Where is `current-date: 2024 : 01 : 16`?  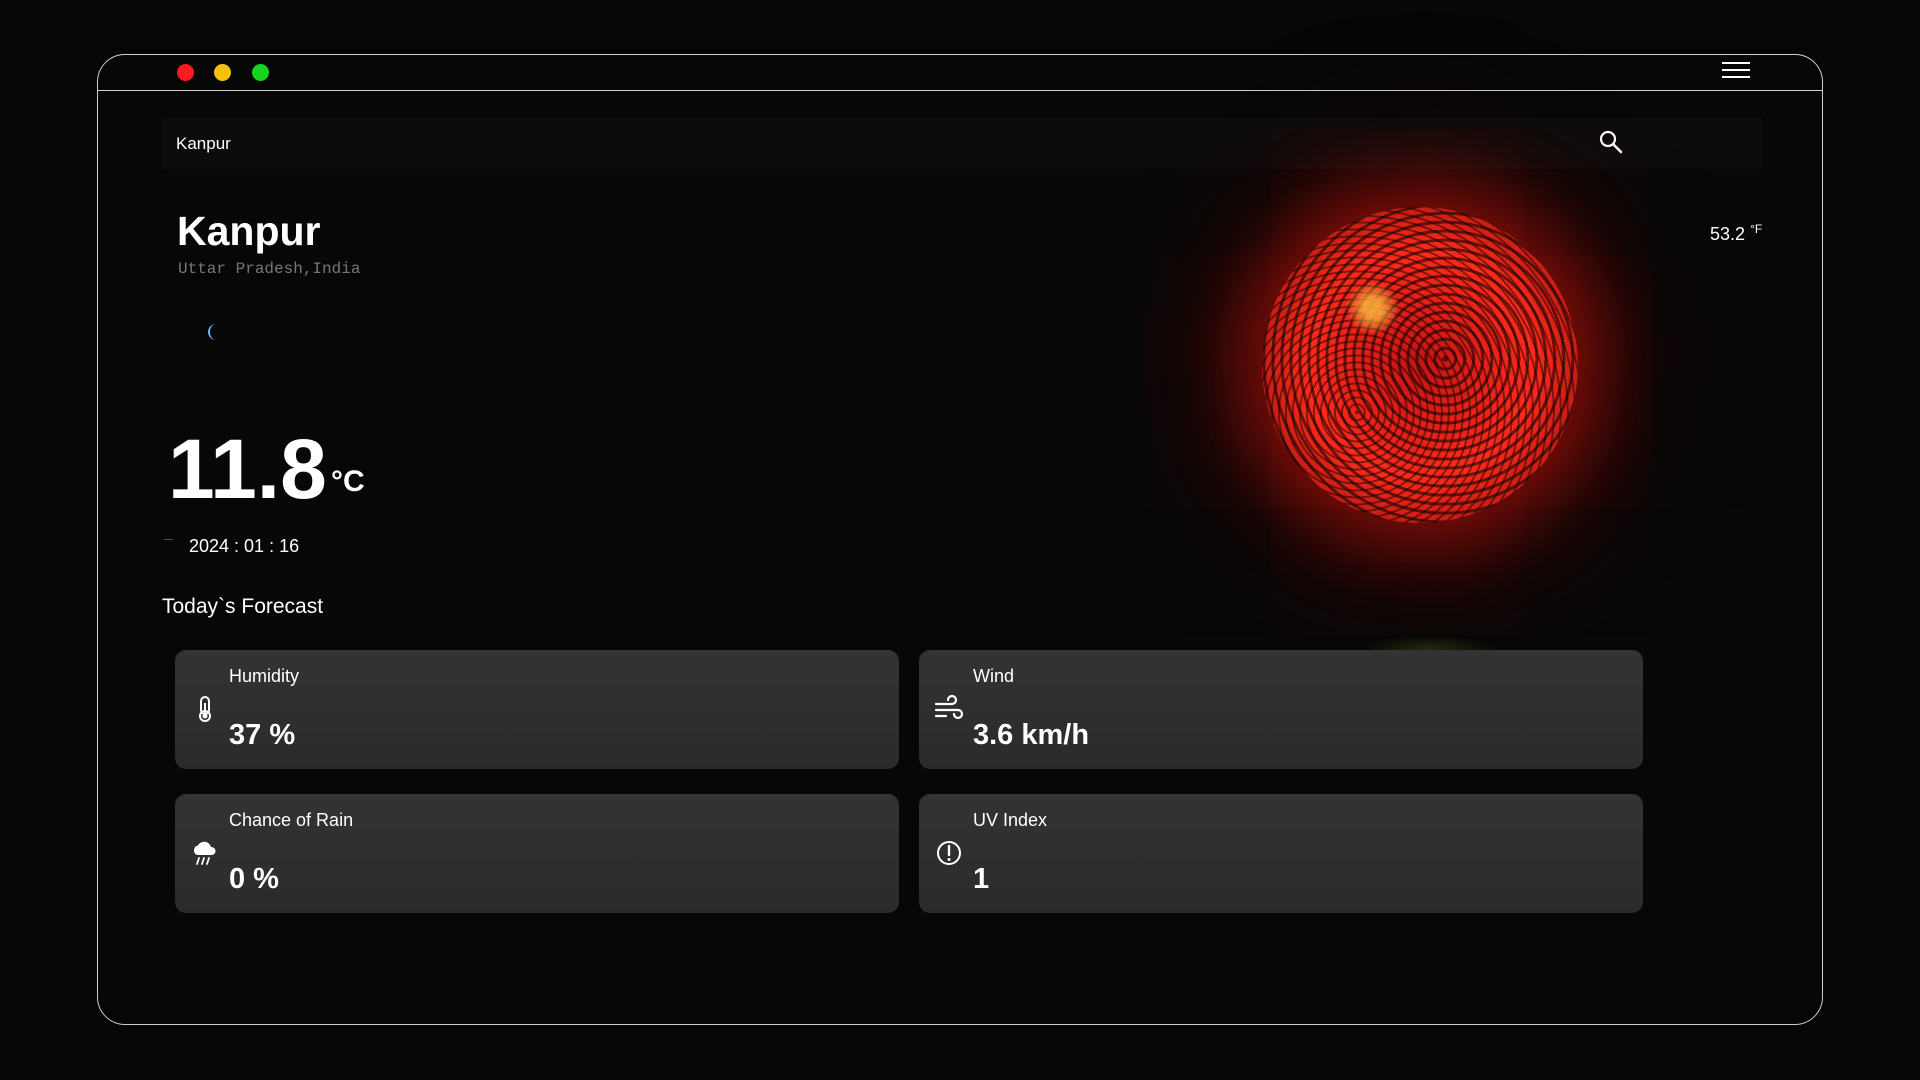
current-date: 2024 : 01 : 16 is located at coordinates (244, 546).